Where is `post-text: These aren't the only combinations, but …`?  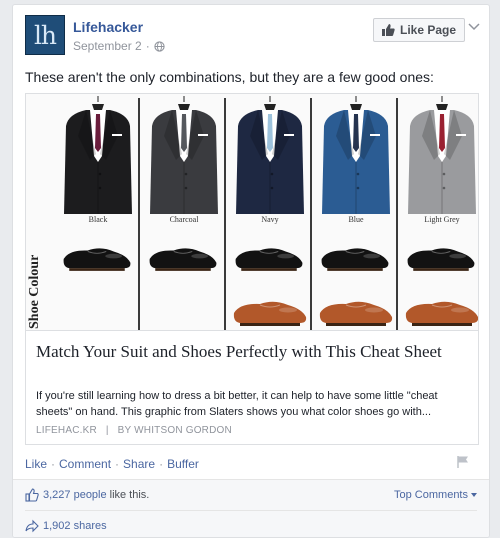
post-text: These aren't the only combinations, but … is located at coordinates (229, 77).